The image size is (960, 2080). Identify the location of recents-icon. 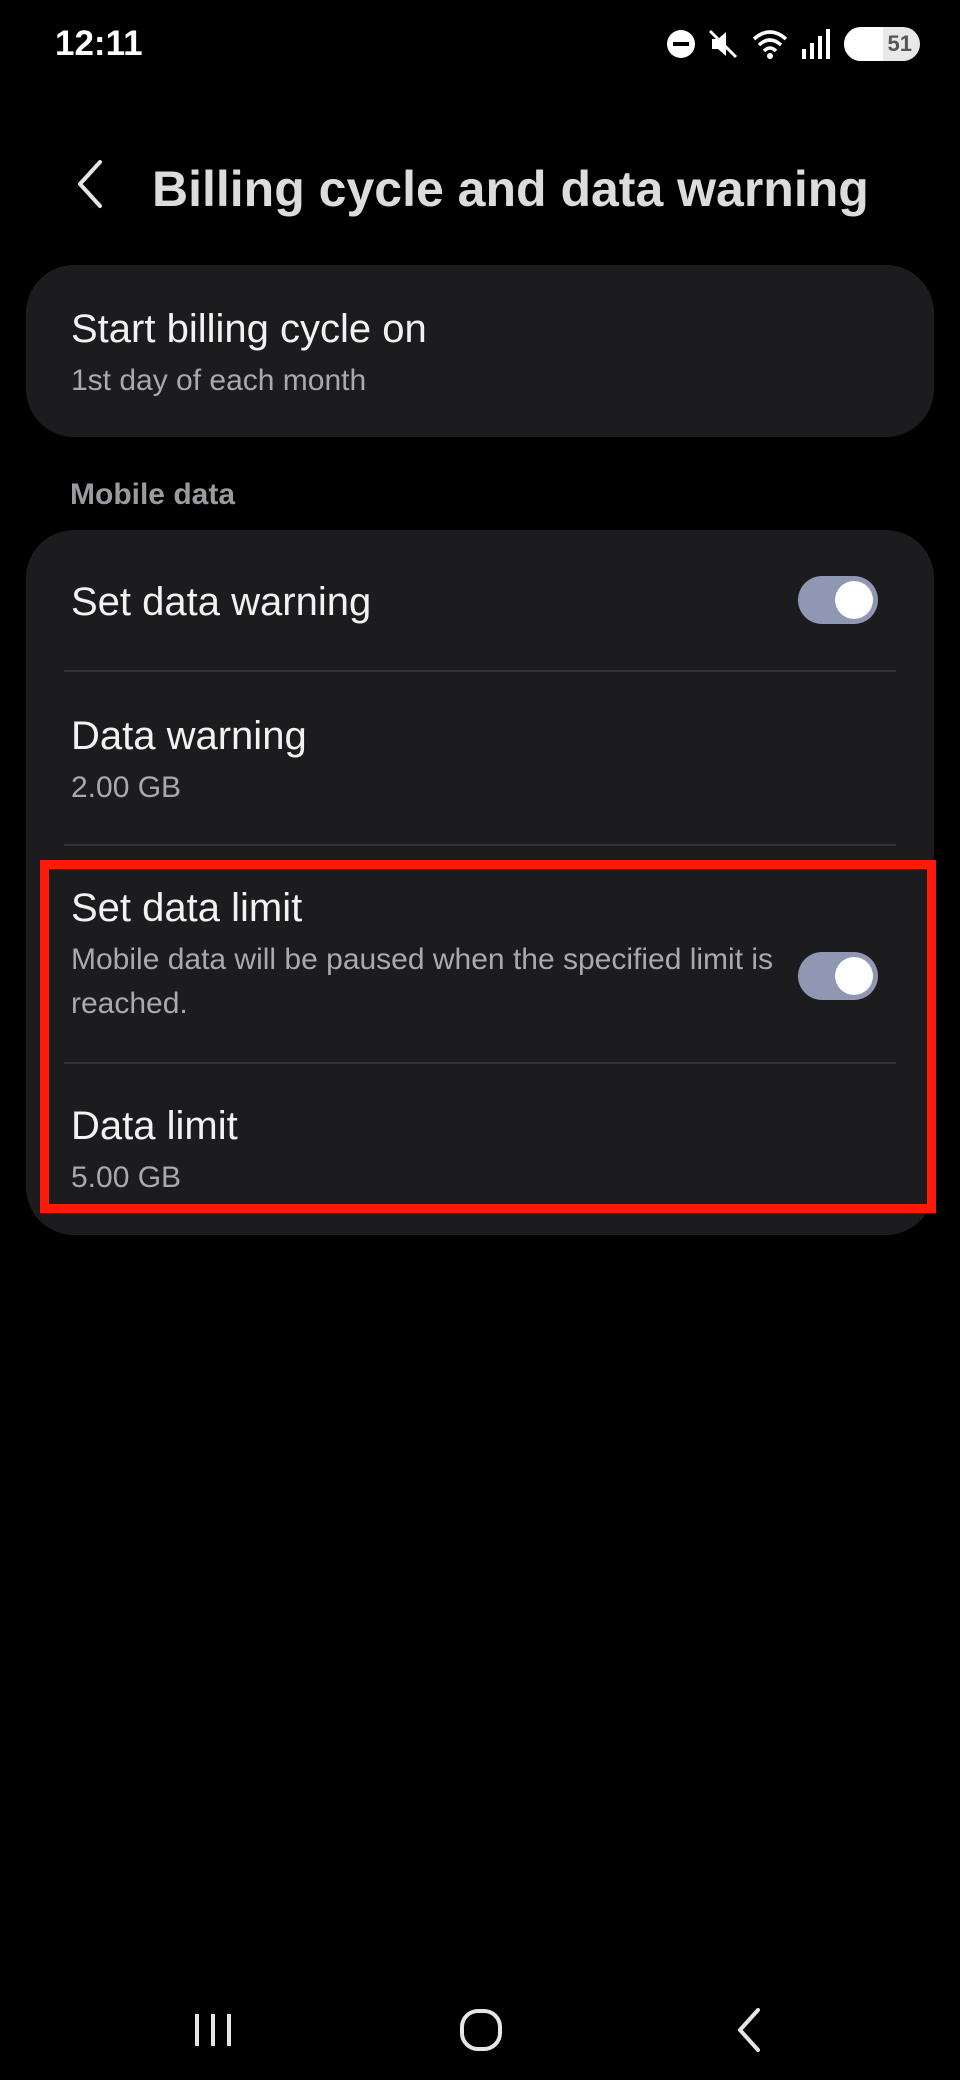
(213, 2030).